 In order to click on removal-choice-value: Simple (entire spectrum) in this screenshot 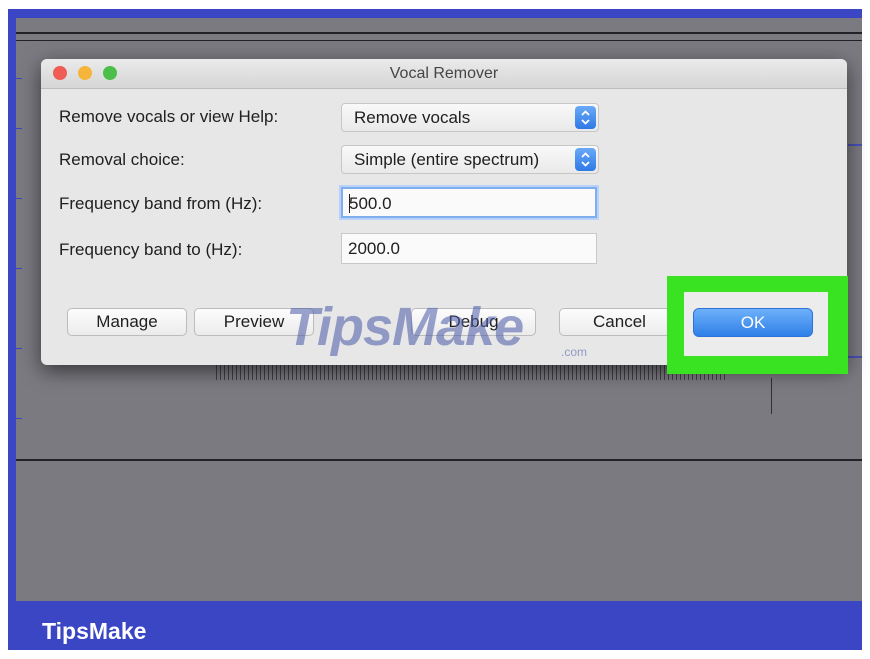, I will do `click(447, 159)`.